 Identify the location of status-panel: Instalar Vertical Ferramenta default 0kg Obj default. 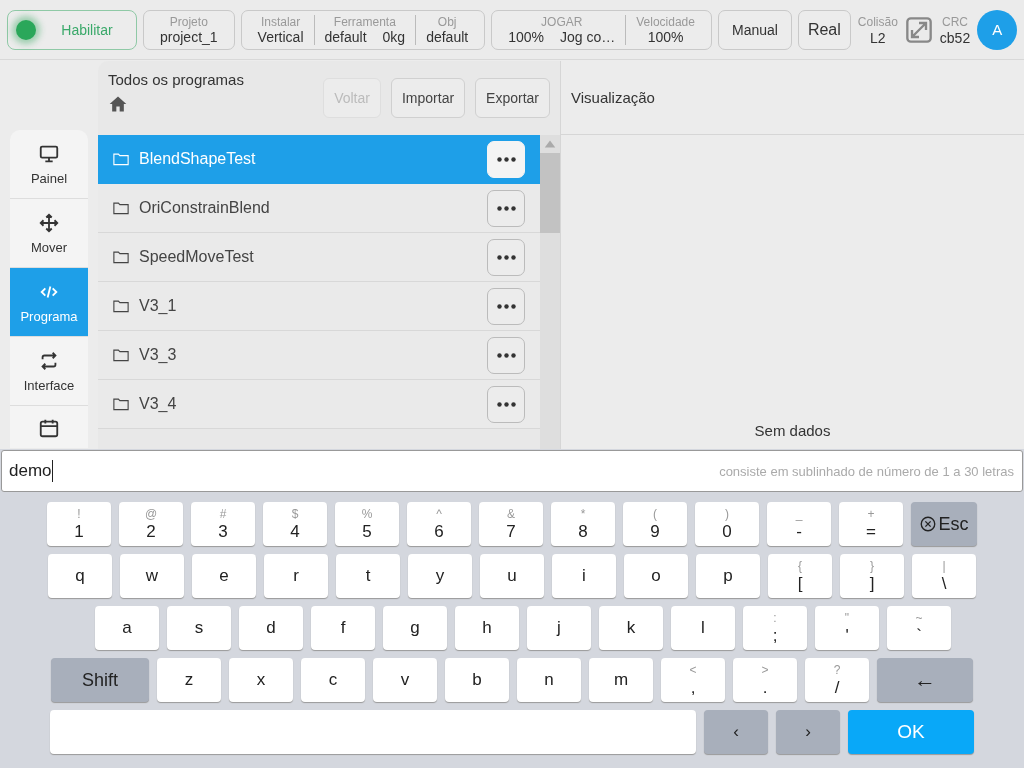
(363, 29).